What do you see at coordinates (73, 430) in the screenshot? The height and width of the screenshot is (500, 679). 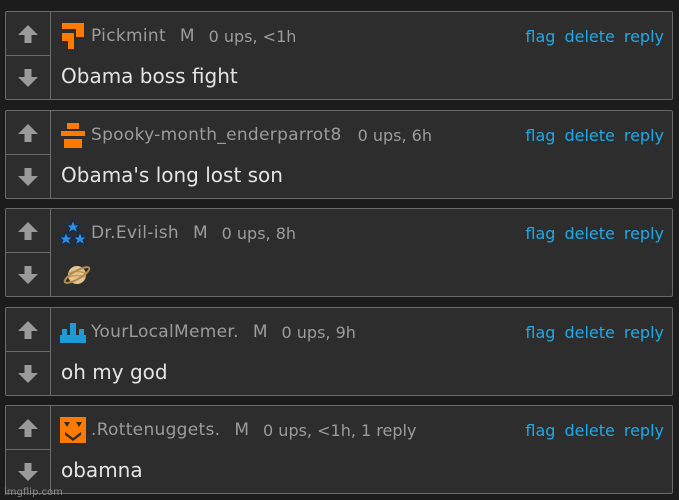 I see `orange-face-avatar-icon` at bounding box center [73, 430].